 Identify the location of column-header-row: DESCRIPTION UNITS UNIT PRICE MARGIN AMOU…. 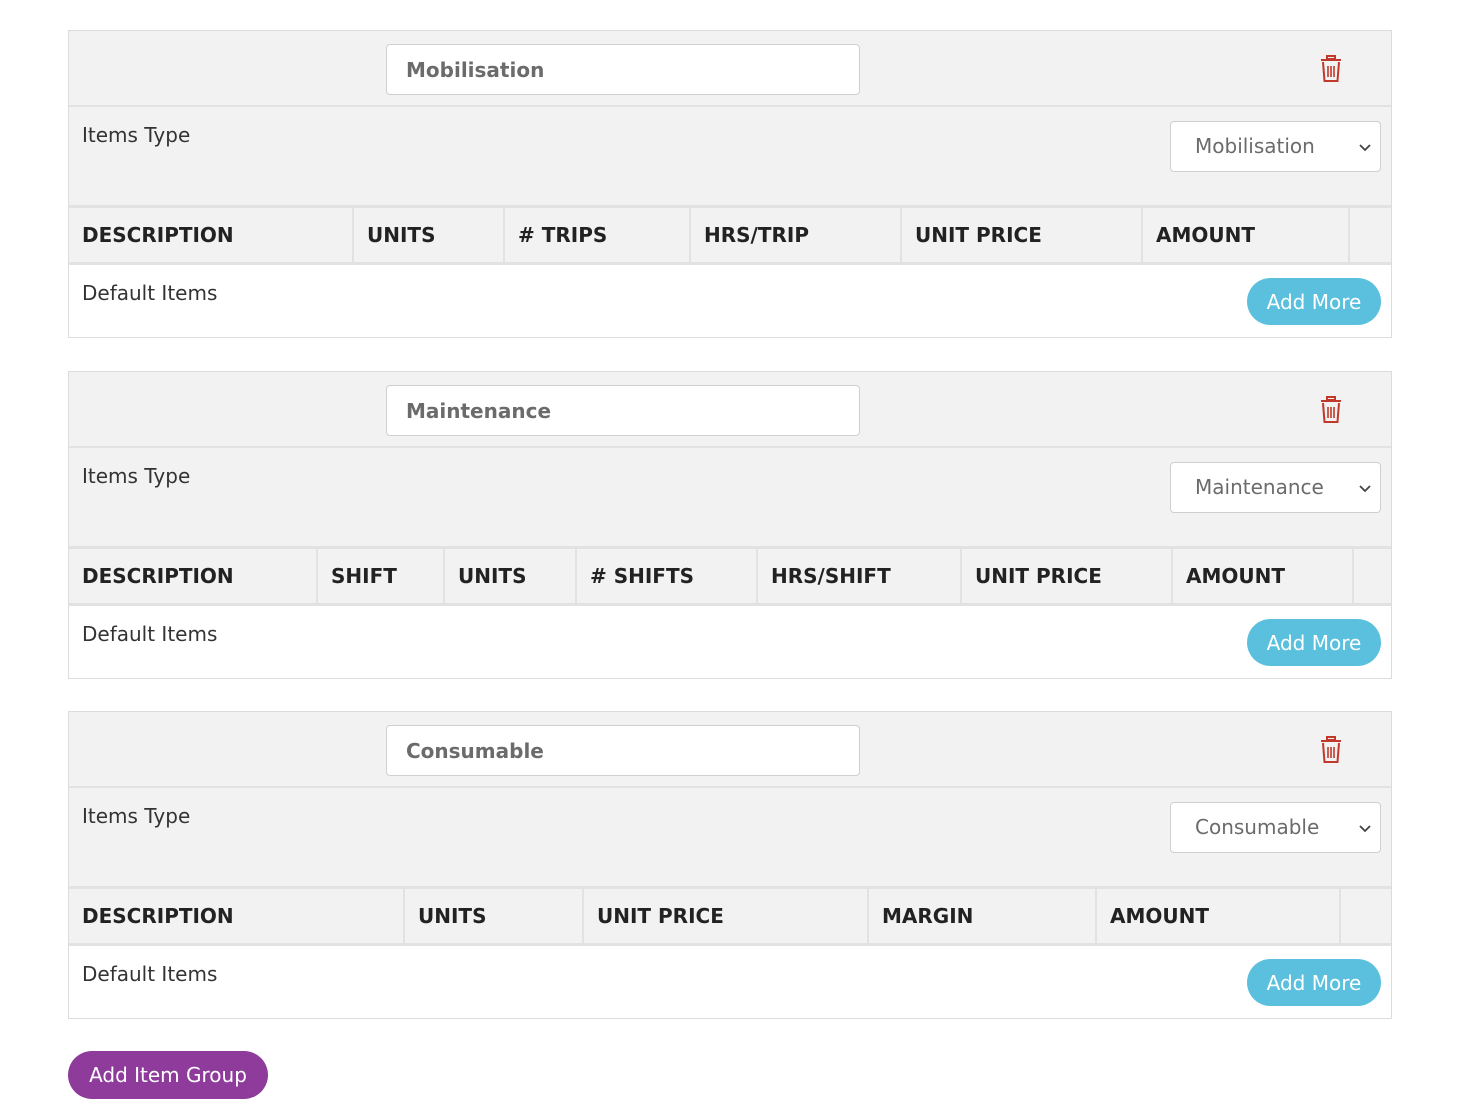
(730, 917).